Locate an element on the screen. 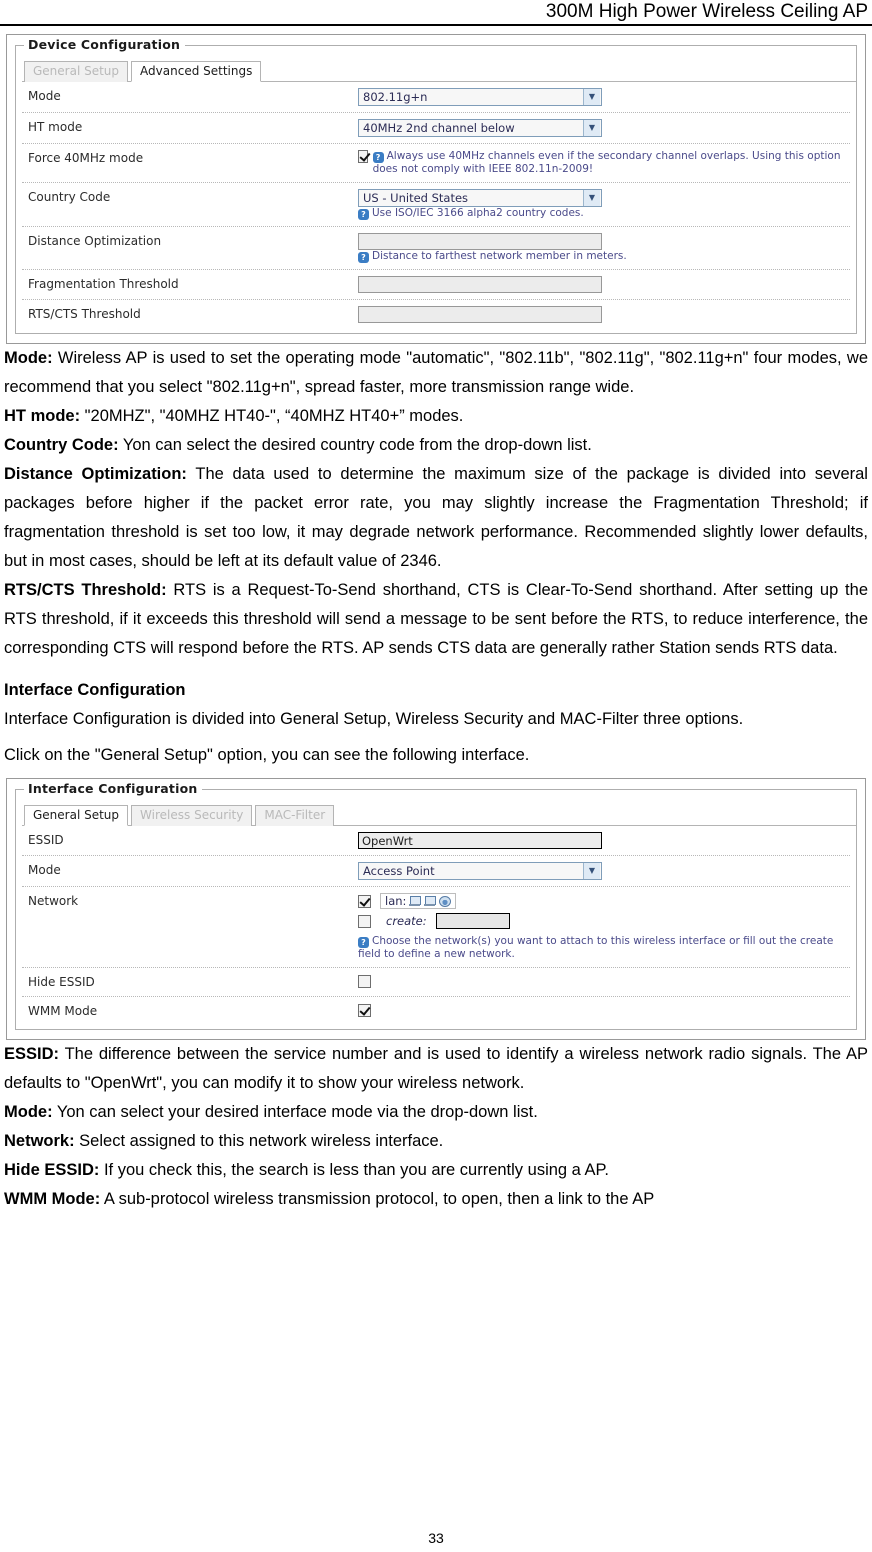  country-code-select-value: US - United States is located at coordinates (416, 198).